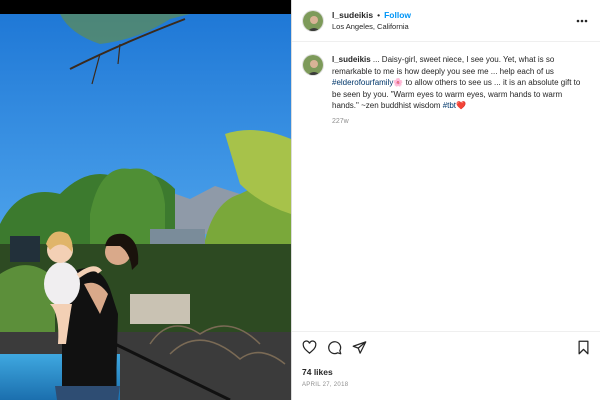  Describe the element at coordinates (446, 365) in the screenshot. I see `action-bar: 74 likes APRIL 27, 2018` at that location.